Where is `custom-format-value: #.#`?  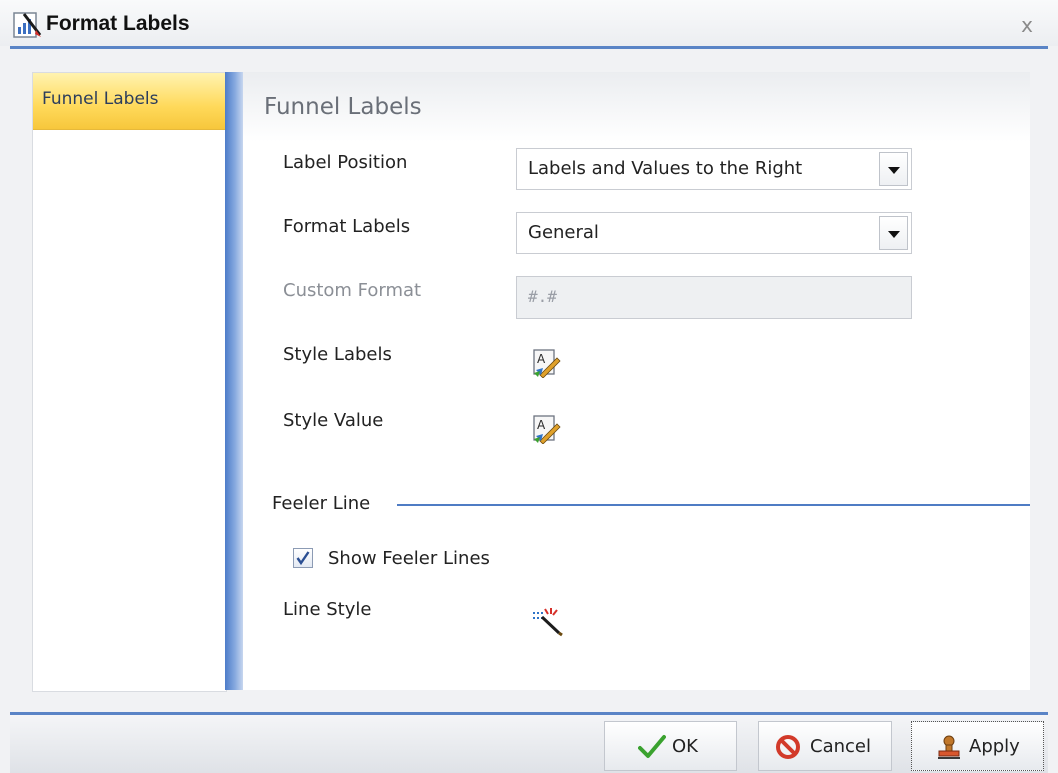
custom-format-value: #.# is located at coordinates (542, 296).